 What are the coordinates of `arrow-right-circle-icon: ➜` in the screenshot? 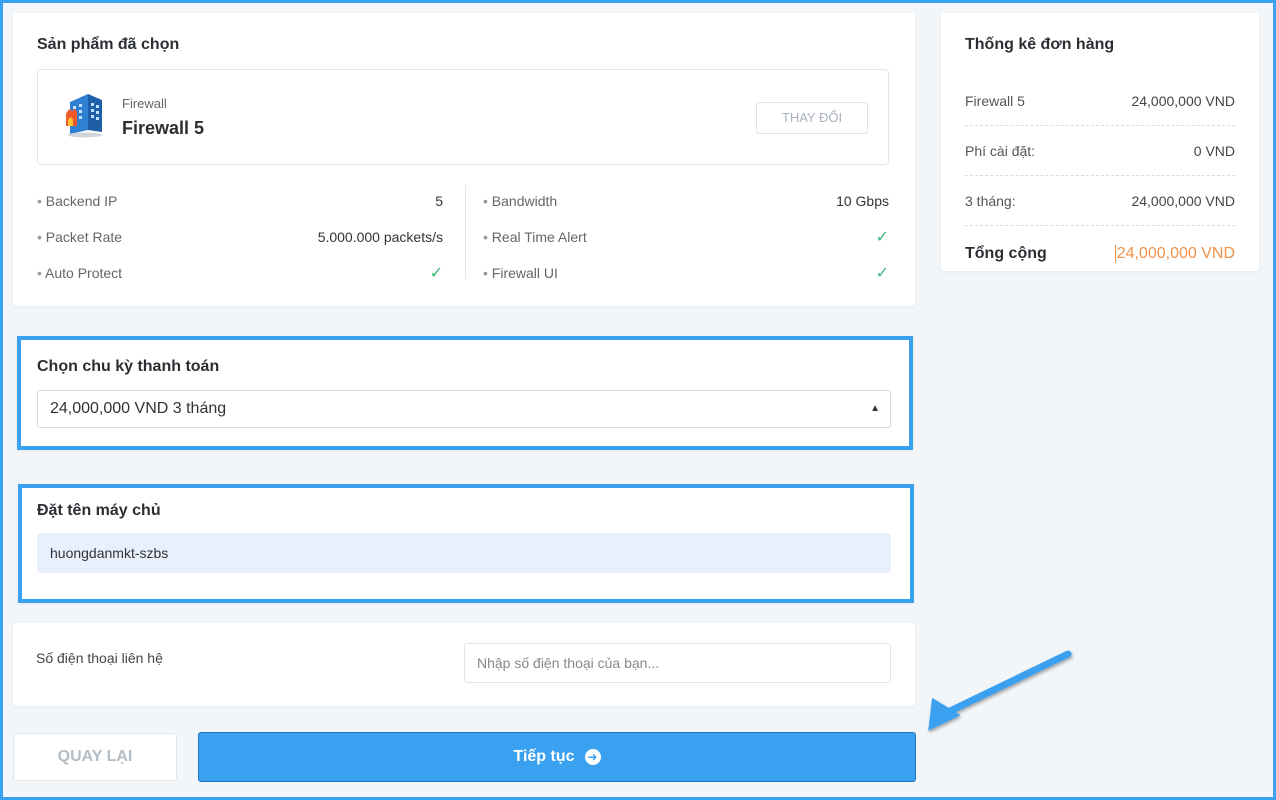 It's located at (592, 757).